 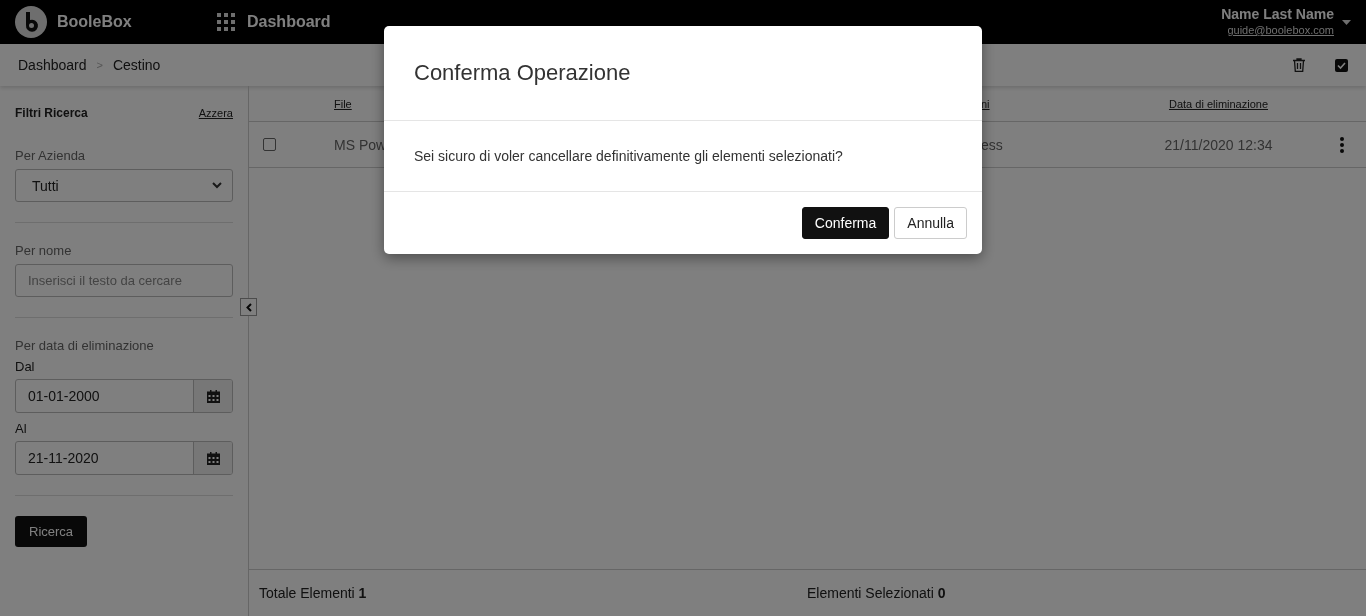 I want to click on date-from-label: Dal, so click(x=25, y=366).